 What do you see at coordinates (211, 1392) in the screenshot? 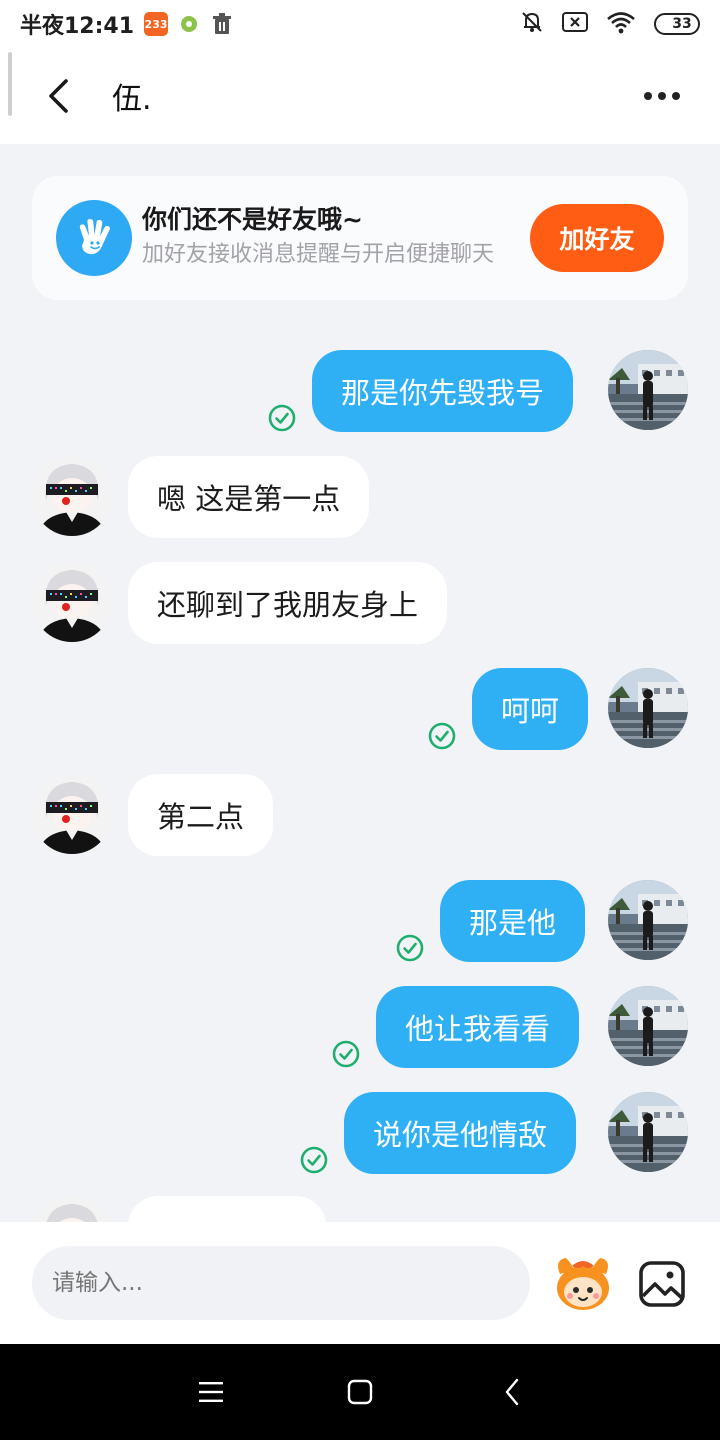
I see `menu-icon` at bounding box center [211, 1392].